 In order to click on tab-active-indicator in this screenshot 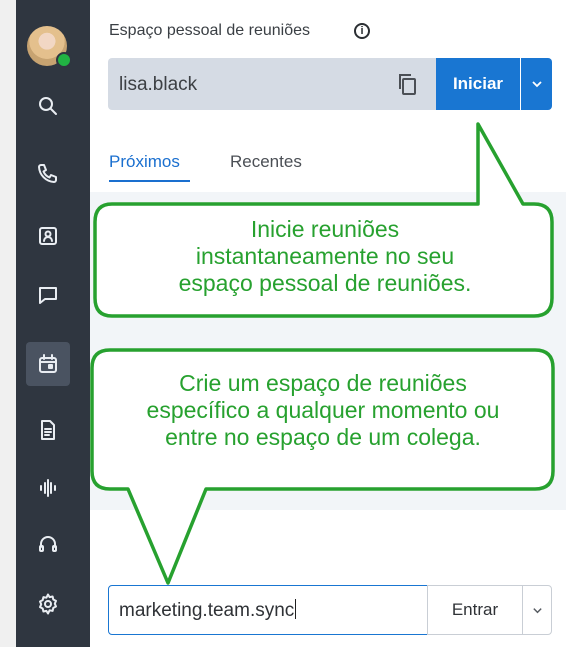, I will do `click(149, 181)`.